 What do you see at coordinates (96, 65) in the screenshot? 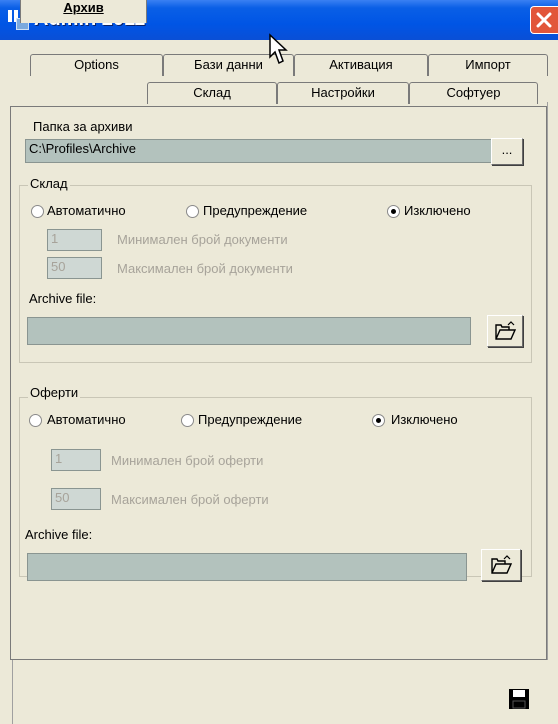
I see `tab-options: Options` at bounding box center [96, 65].